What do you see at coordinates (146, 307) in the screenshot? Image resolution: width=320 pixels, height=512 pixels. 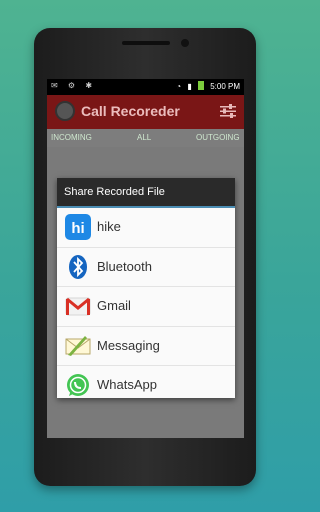 I see `share-option-gmail: Gmail` at bounding box center [146, 307].